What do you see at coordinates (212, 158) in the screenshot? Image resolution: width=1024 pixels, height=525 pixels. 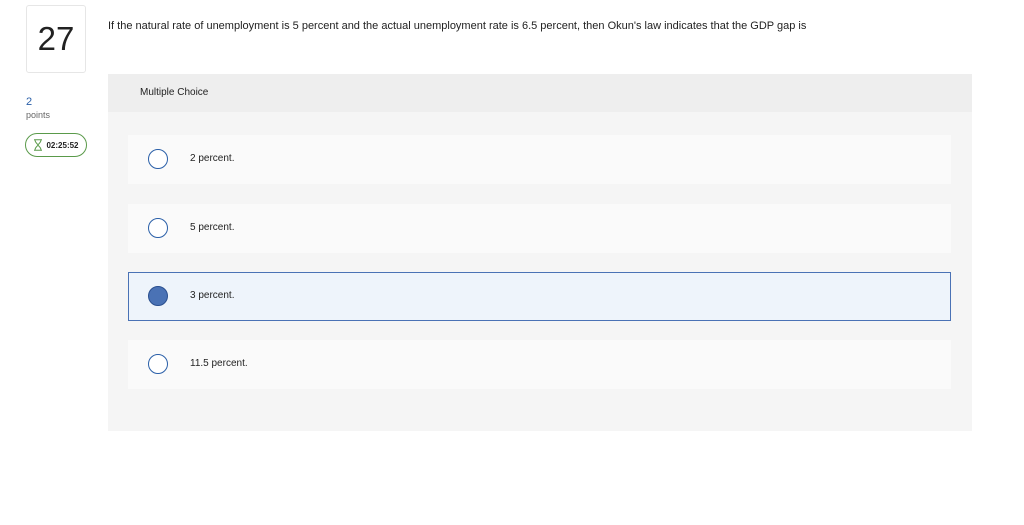 I see `answer-option-label: 2 percent.` at bounding box center [212, 158].